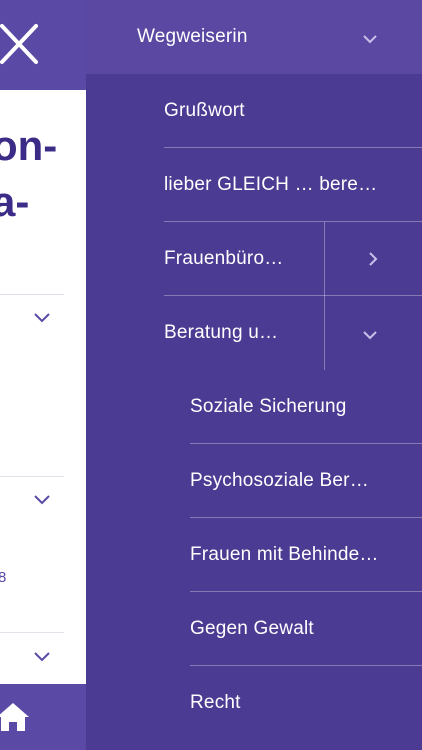 The height and width of the screenshot is (750, 422). Describe the element at coordinates (22, 44) in the screenshot. I see `close-icon` at that location.